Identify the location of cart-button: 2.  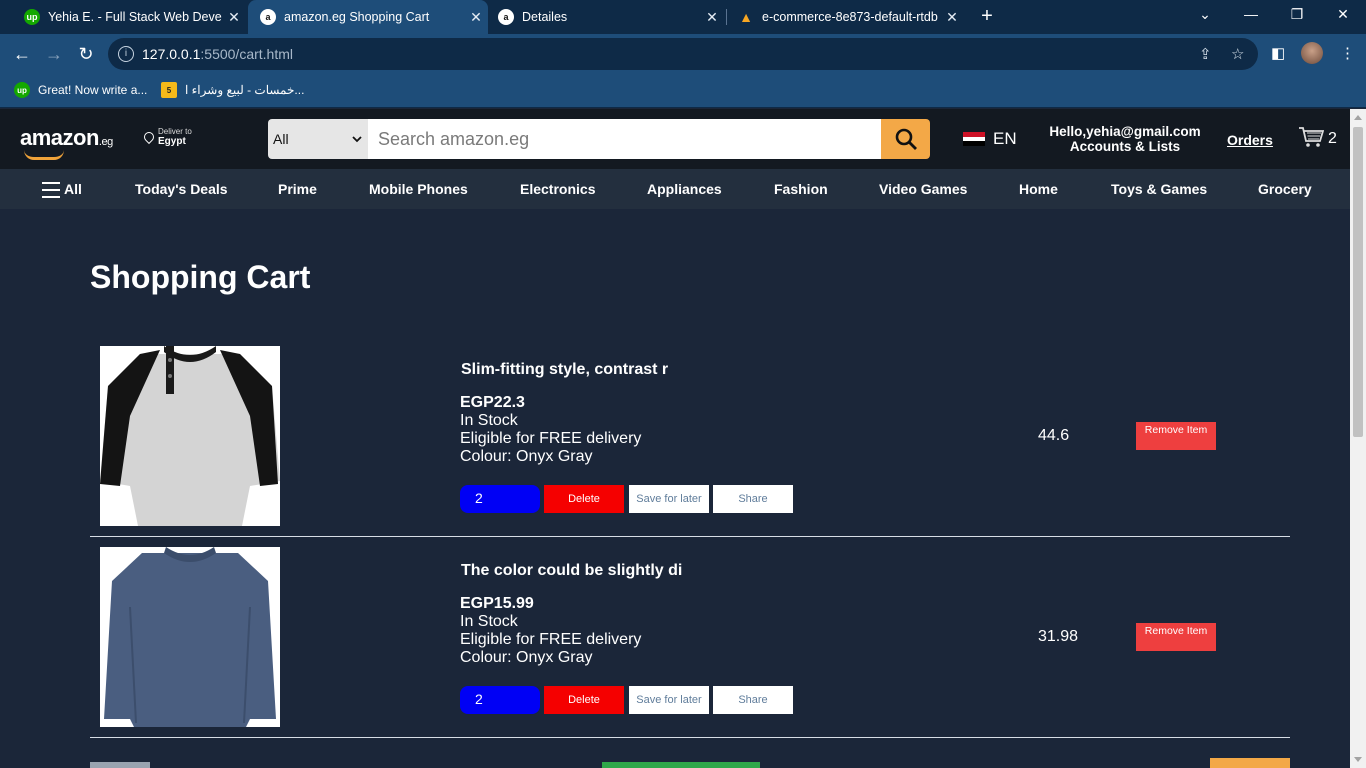
(1317, 137).